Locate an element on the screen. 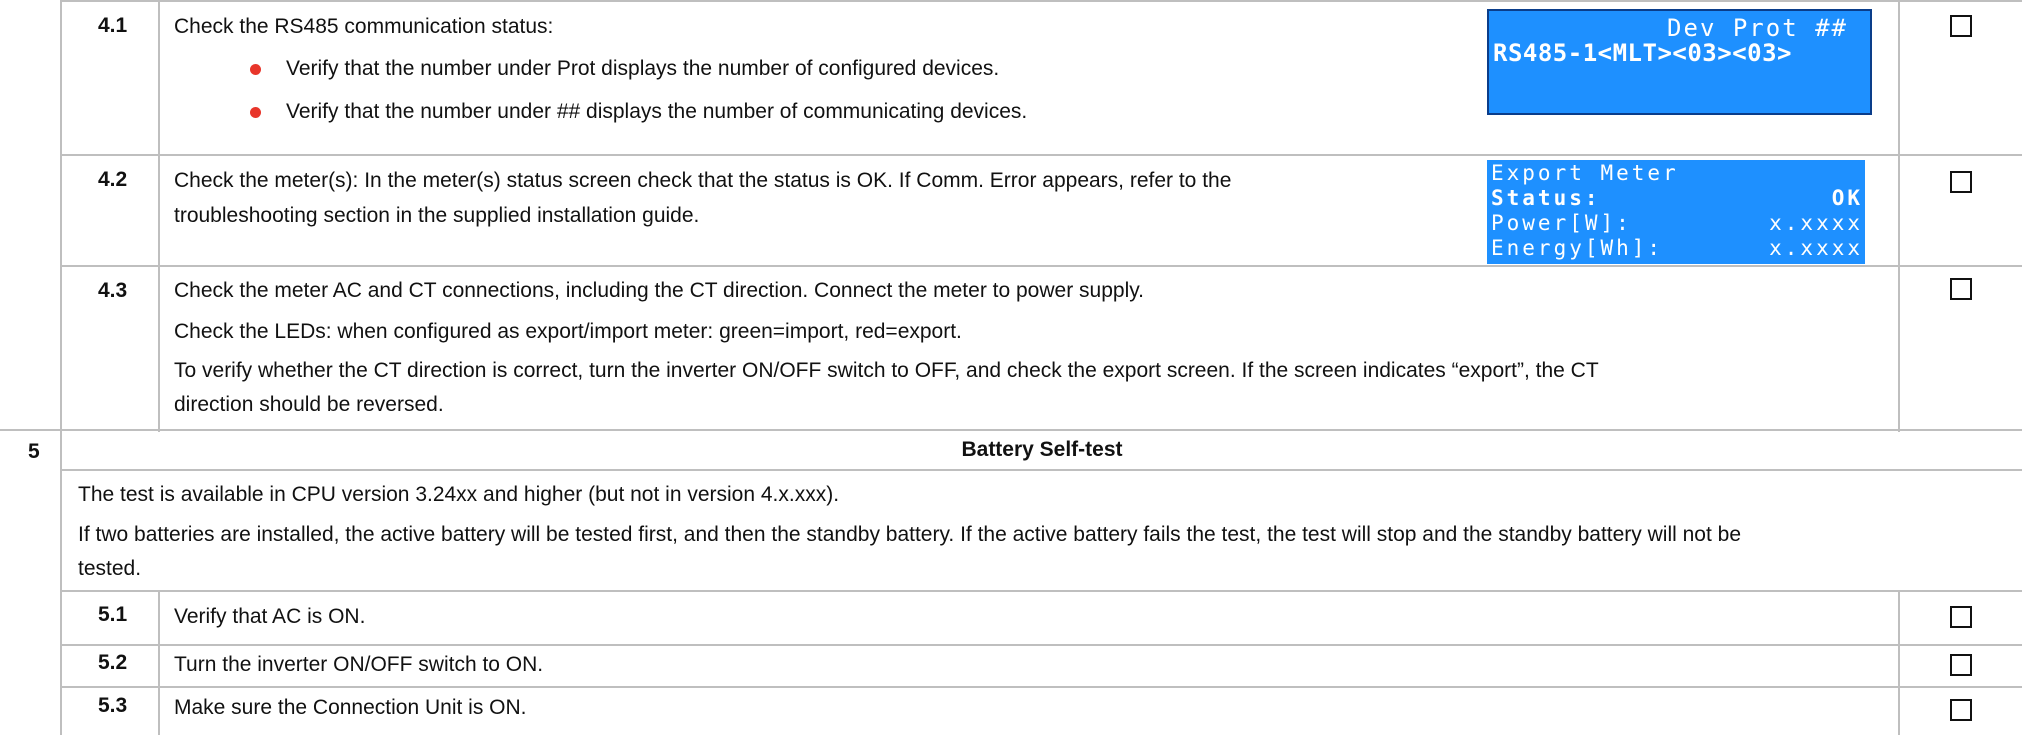 The height and width of the screenshot is (735, 2022). step-number: 4.3 is located at coordinates (113, 290).